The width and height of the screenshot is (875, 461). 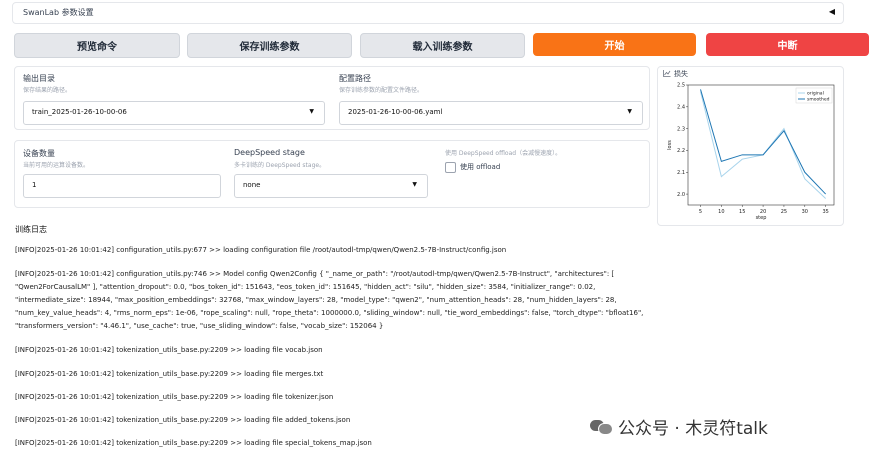 I want to click on offload-info: 使用 DeepSpeed offload（会减慢速度）。, so click(x=503, y=153).